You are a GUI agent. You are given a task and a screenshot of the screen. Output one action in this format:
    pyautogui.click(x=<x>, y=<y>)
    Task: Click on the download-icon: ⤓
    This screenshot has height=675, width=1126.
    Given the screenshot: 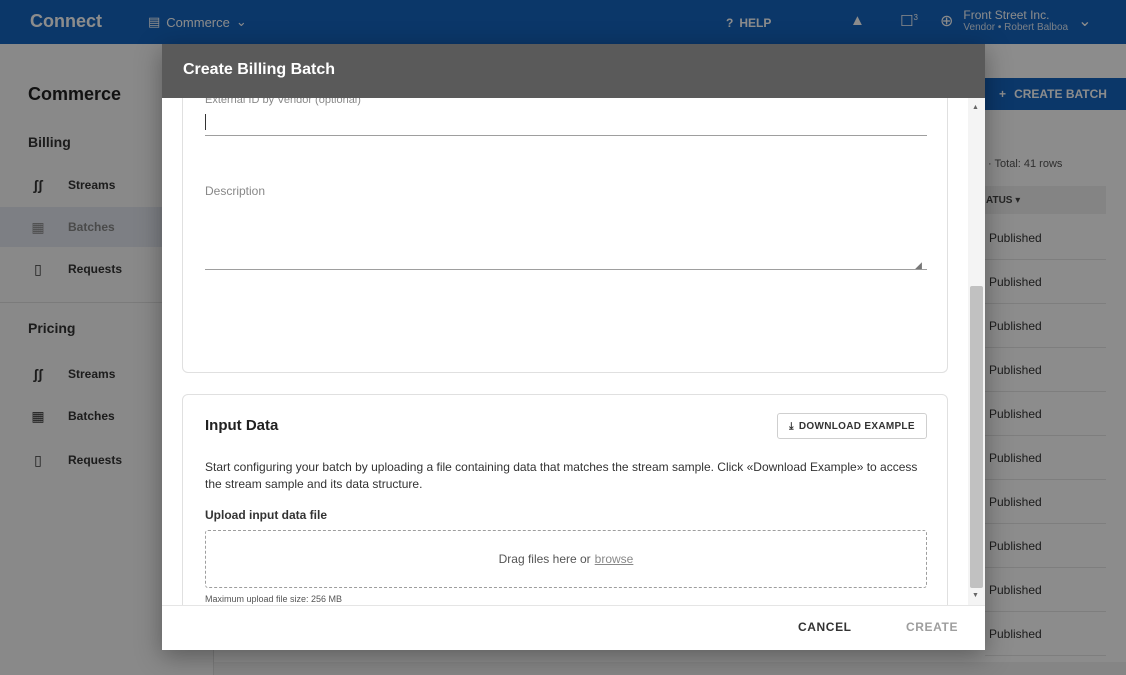 What is the action you would take?
    pyautogui.click(x=791, y=426)
    